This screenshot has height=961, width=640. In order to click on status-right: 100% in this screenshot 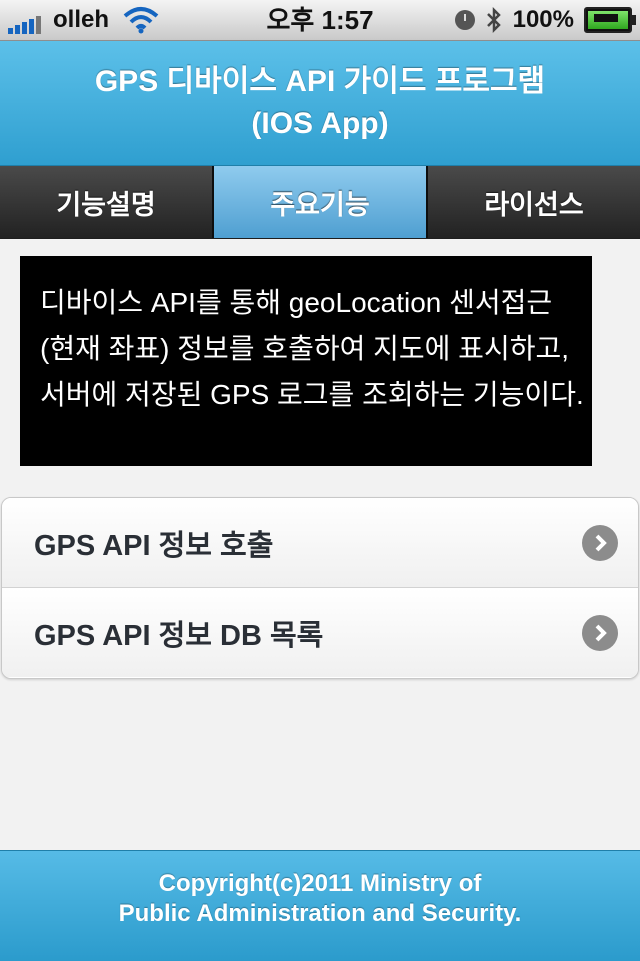, I will do `click(545, 20)`.